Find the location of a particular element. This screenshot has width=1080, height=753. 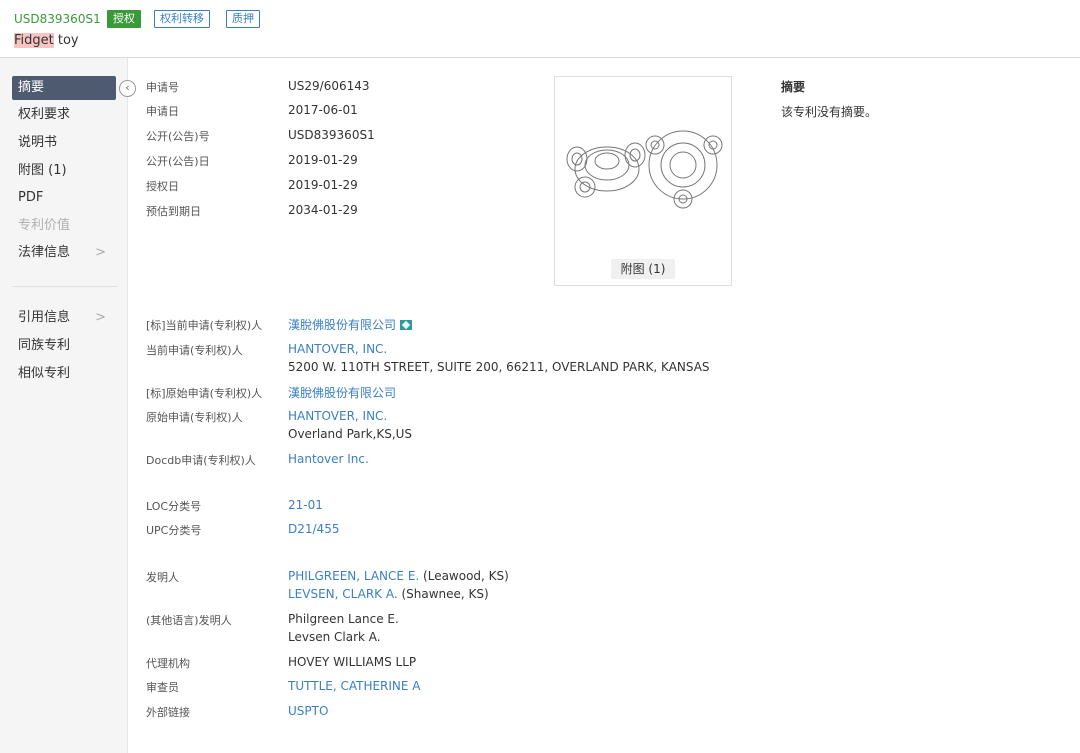

nav-label: 权利要求 is located at coordinates (44, 114).